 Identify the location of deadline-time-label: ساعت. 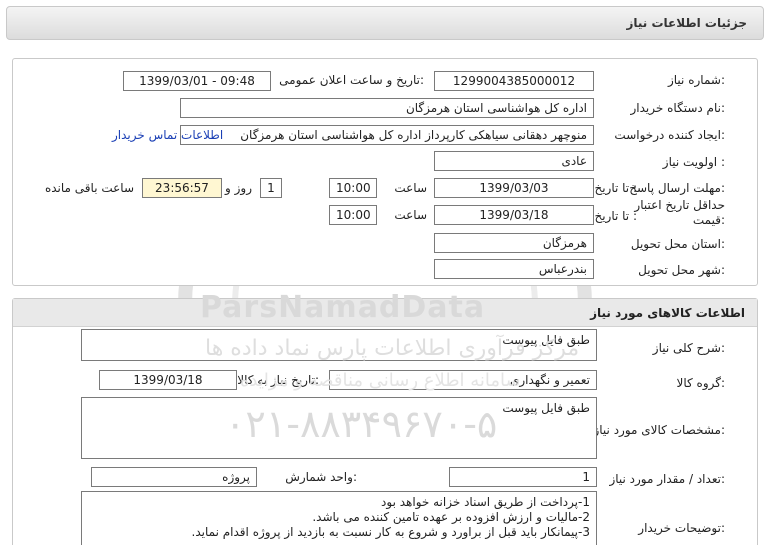
(410, 188).